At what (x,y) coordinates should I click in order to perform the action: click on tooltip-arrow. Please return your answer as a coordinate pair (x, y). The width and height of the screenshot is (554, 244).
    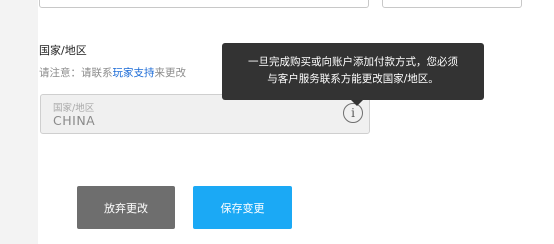
    Looking at the image, I should click on (357, 102).